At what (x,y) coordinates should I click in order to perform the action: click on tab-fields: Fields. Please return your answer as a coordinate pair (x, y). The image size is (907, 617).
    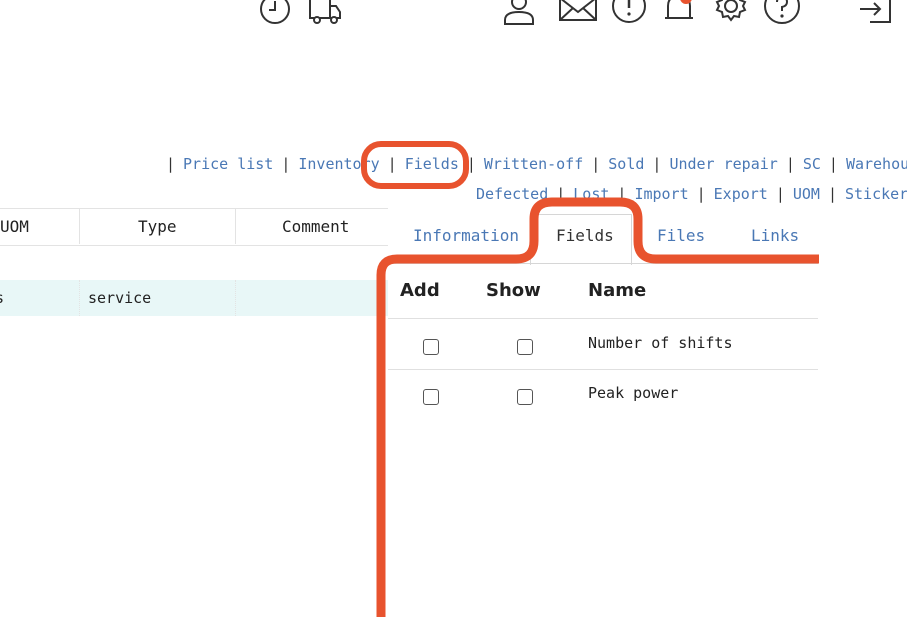
    Looking at the image, I should click on (585, 235).